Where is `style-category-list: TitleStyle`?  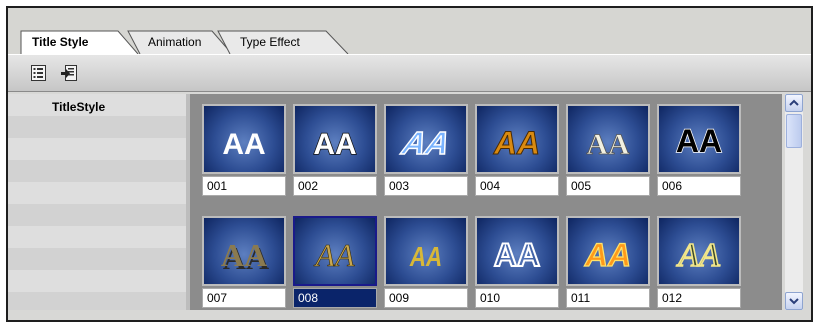
style-category-list: TitleStyle is located at coordinates (97, 202).